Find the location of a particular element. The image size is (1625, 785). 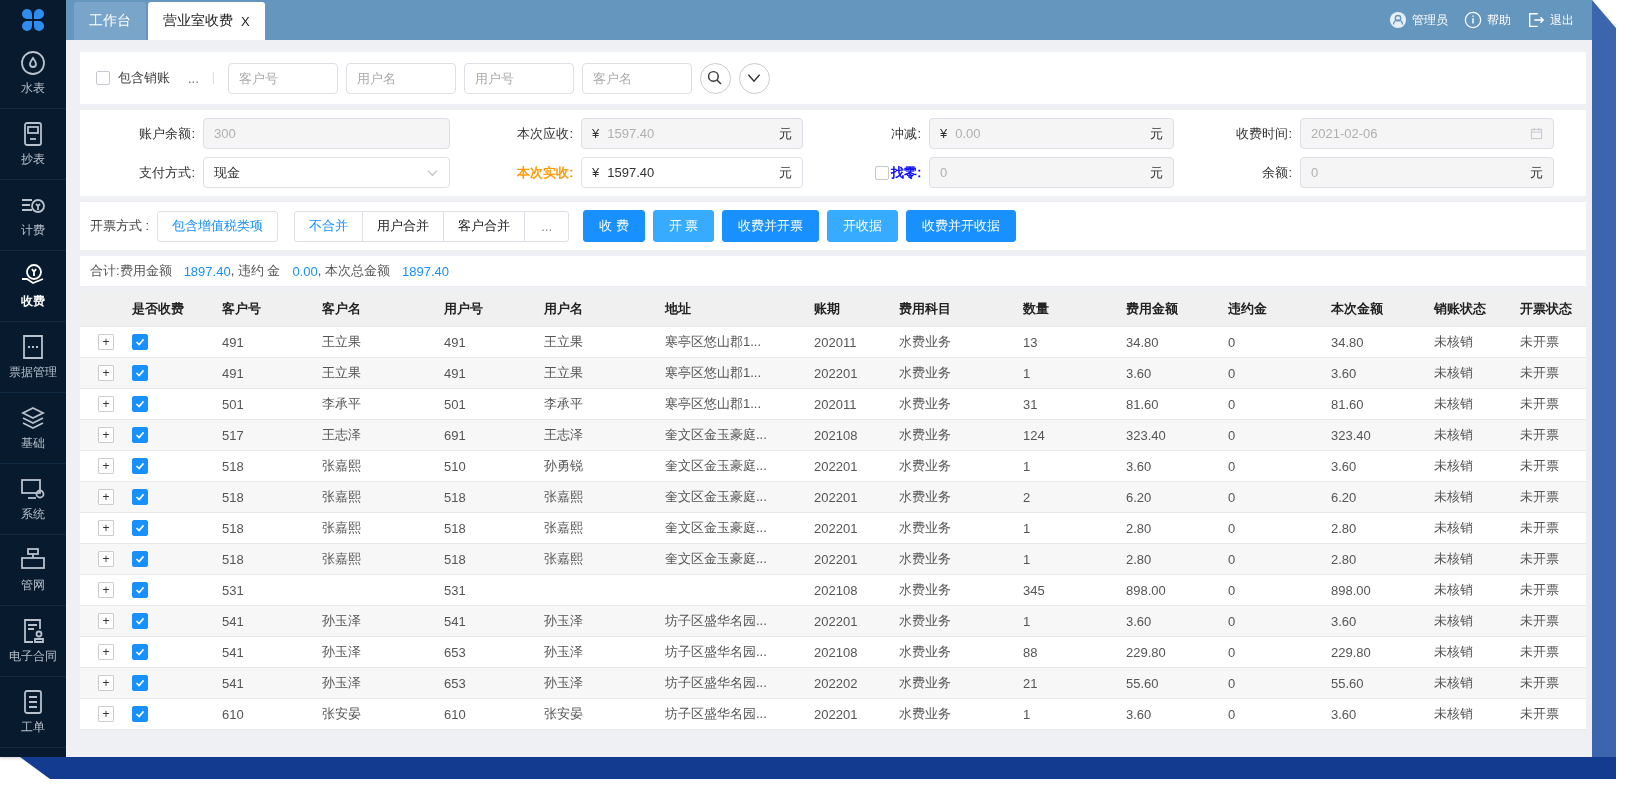

table-cell: 202011 is located at coordinates (835, 342).